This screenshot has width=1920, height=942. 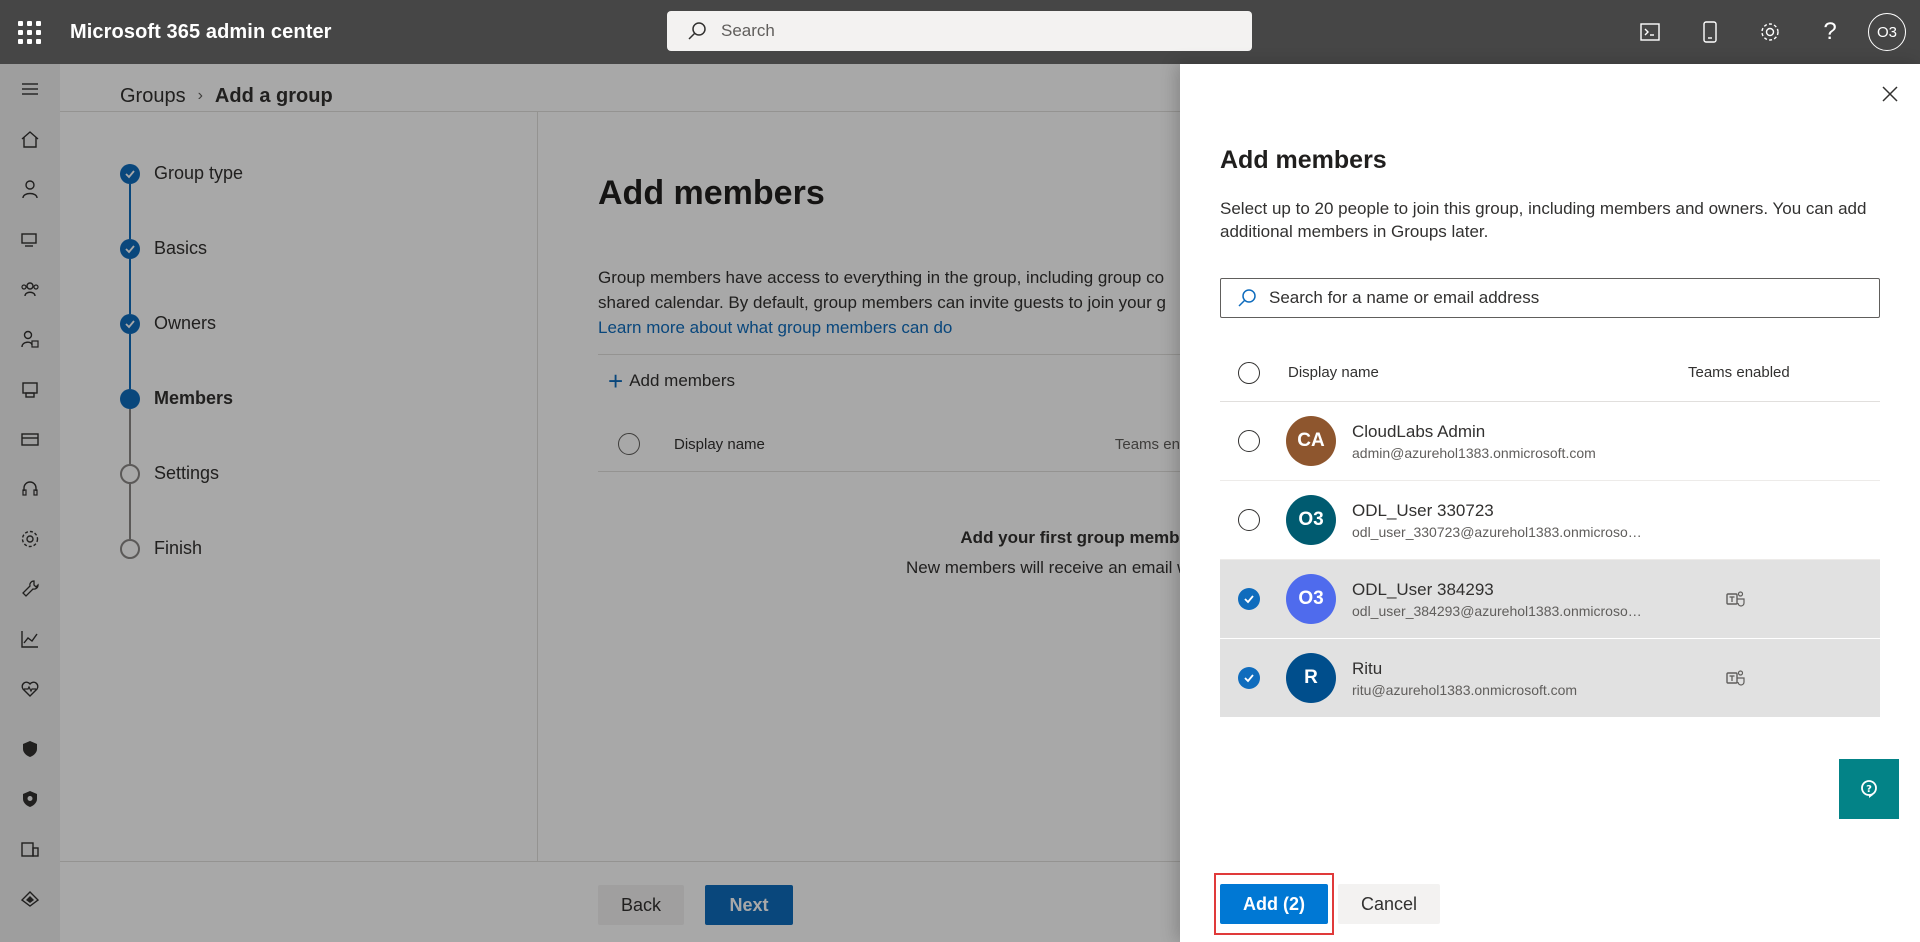 I want to click on person-name: ODL_User 384293, so click(x=1423, y=589).